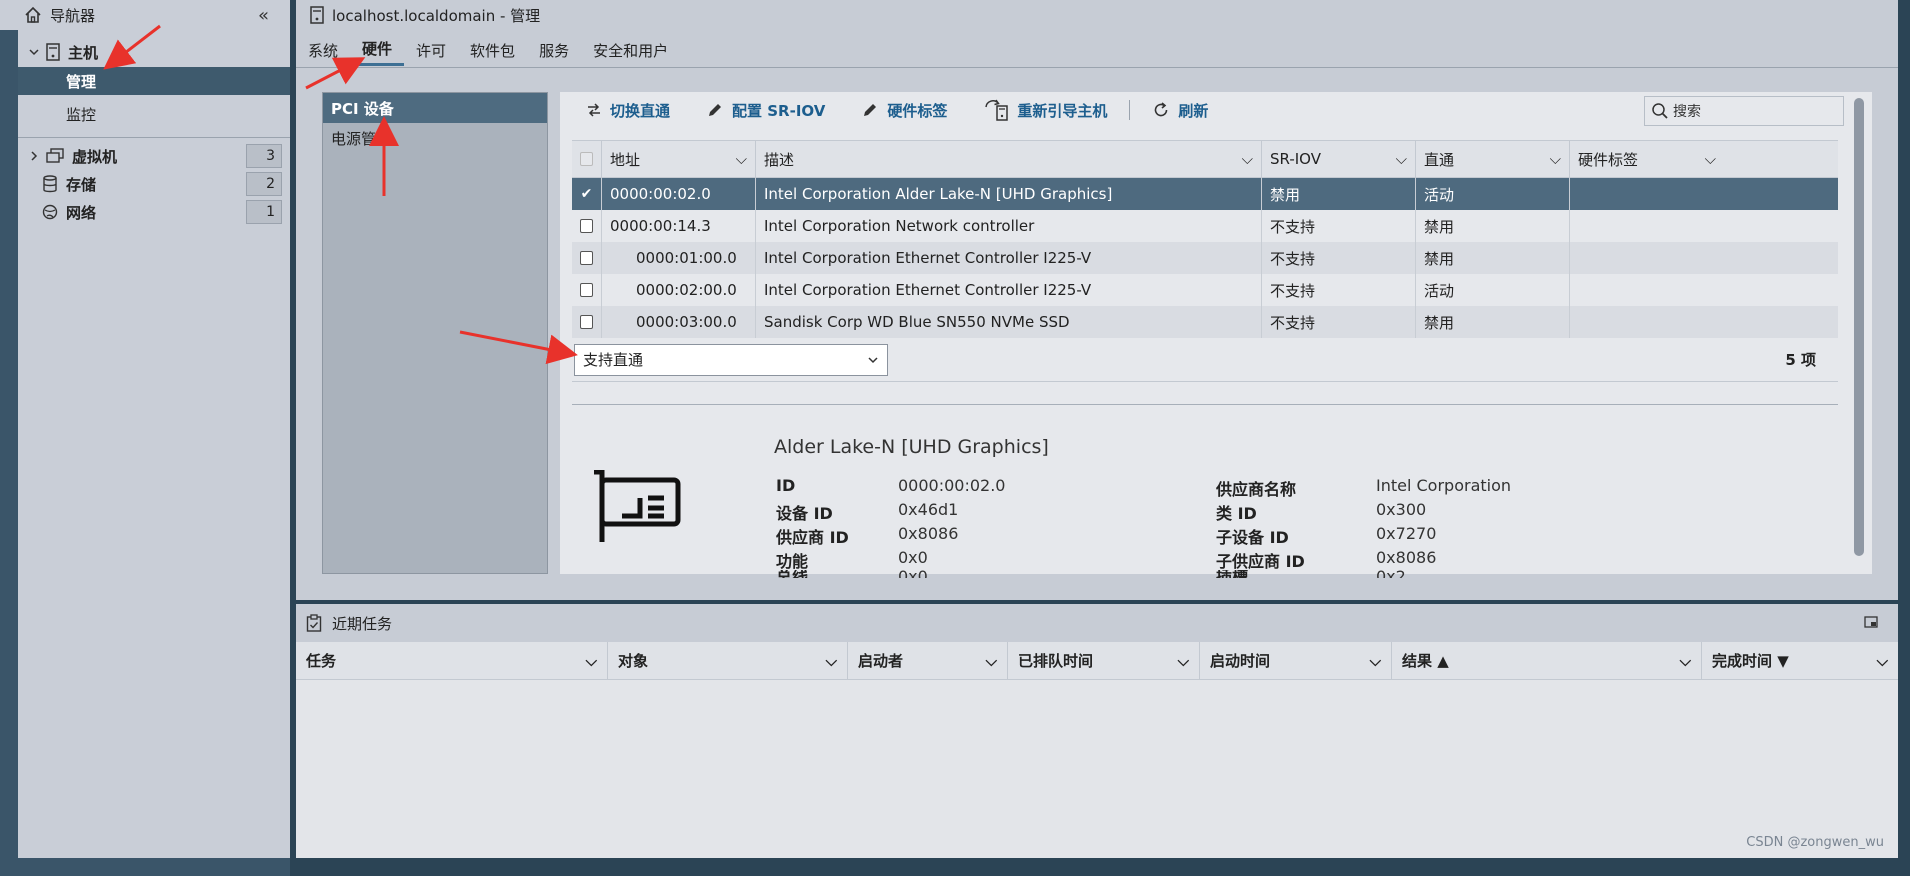  I want to click on nav-vms: 虚拟机 3, so click(154, 156).